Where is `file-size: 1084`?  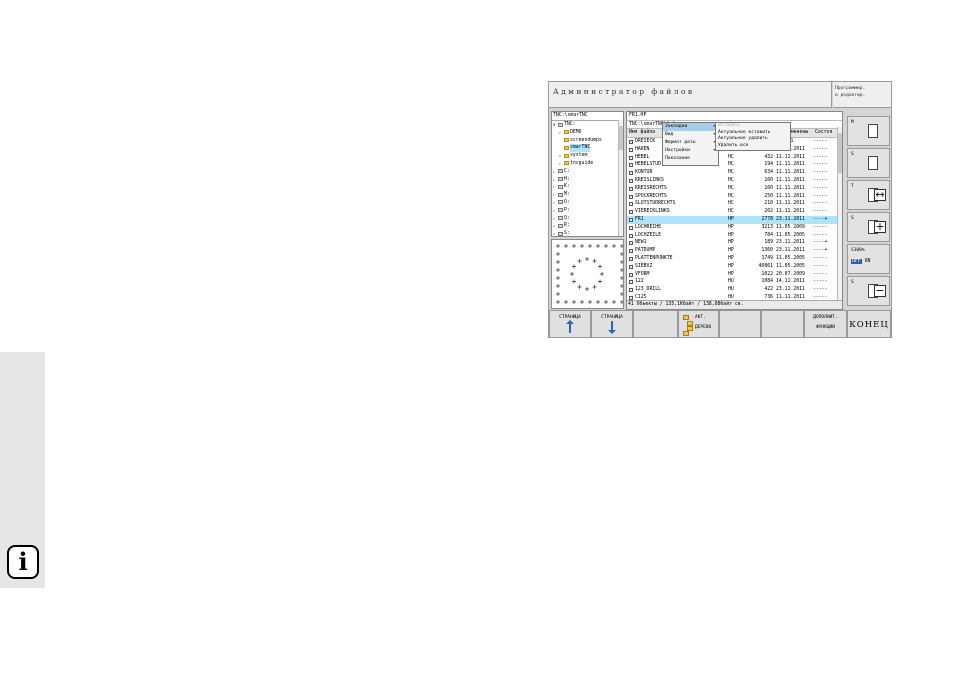
file-size: 1084 is located at coordinates (767, 282).